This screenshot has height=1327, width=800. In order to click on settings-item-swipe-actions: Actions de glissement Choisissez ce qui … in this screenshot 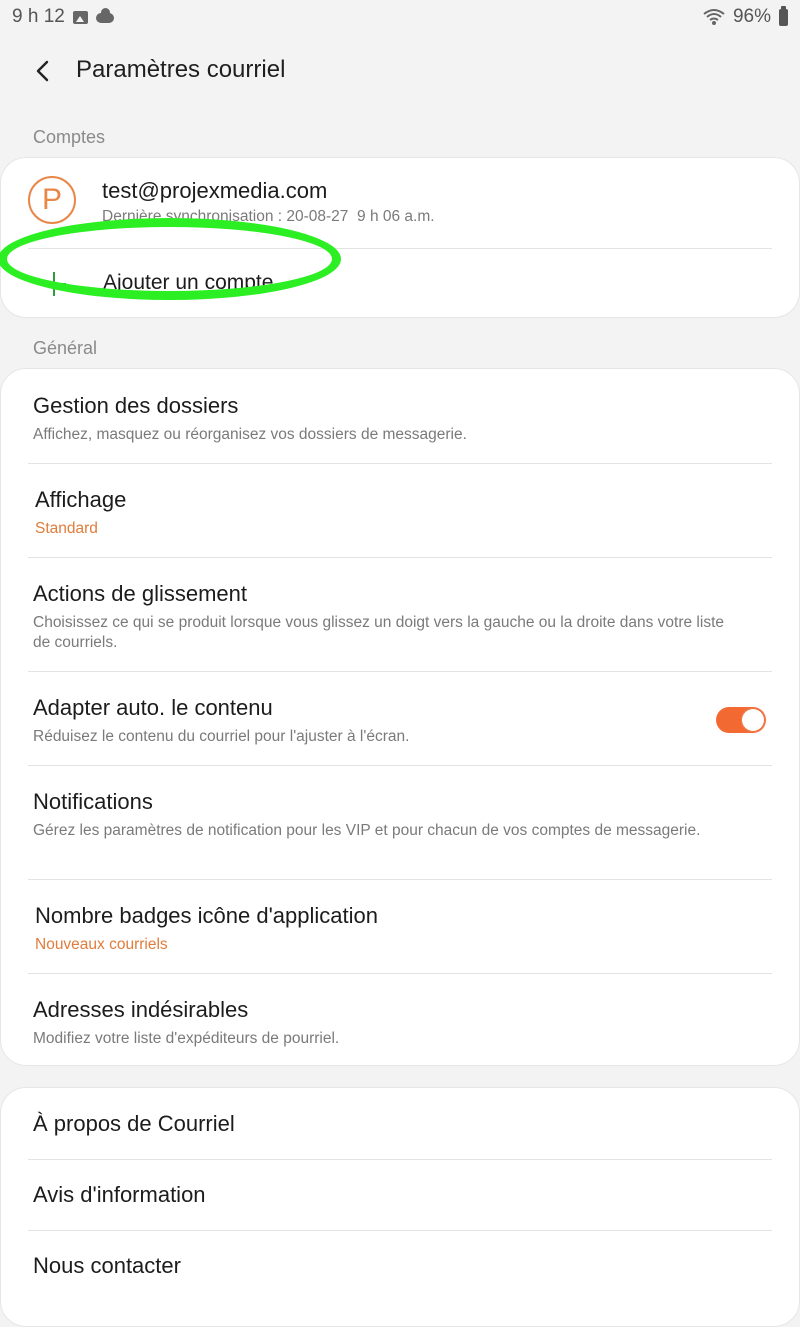, I will do `click(400, 614)`.